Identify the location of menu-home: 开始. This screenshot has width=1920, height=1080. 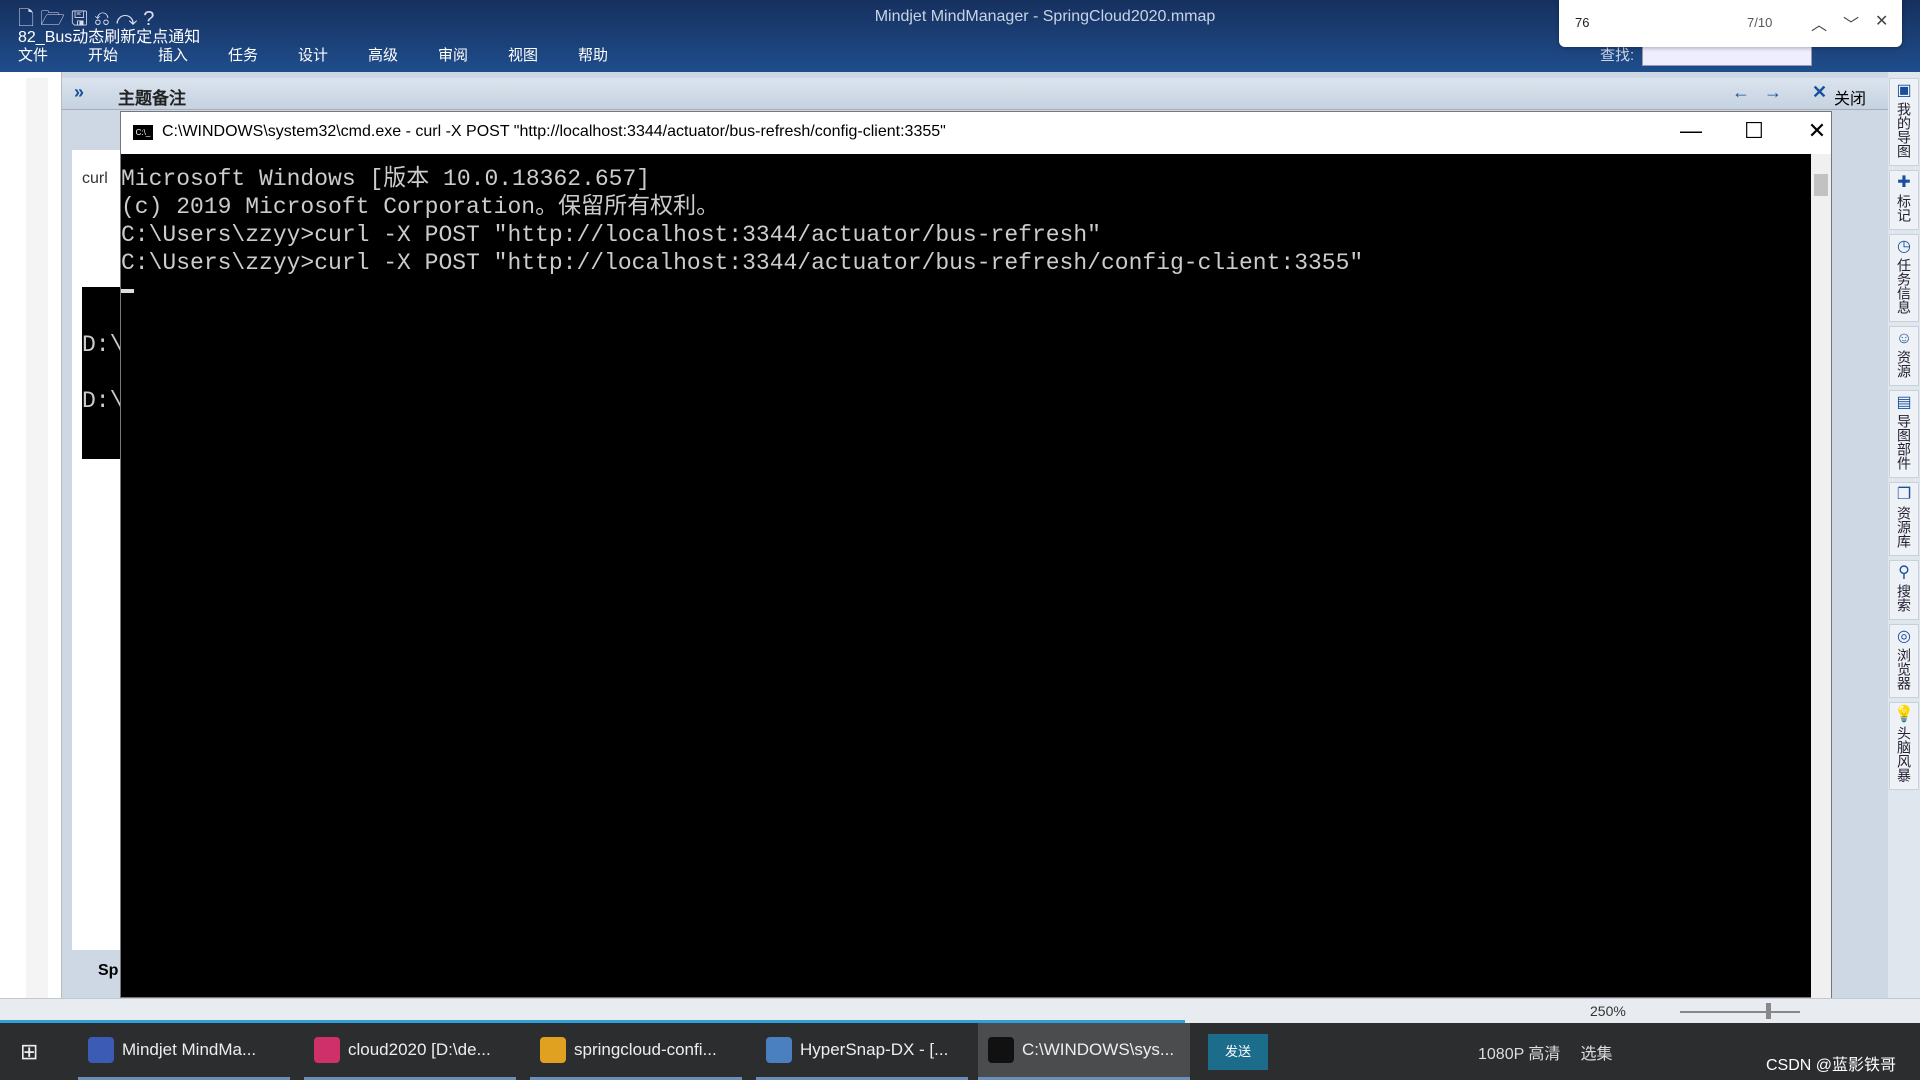
(123, 54).